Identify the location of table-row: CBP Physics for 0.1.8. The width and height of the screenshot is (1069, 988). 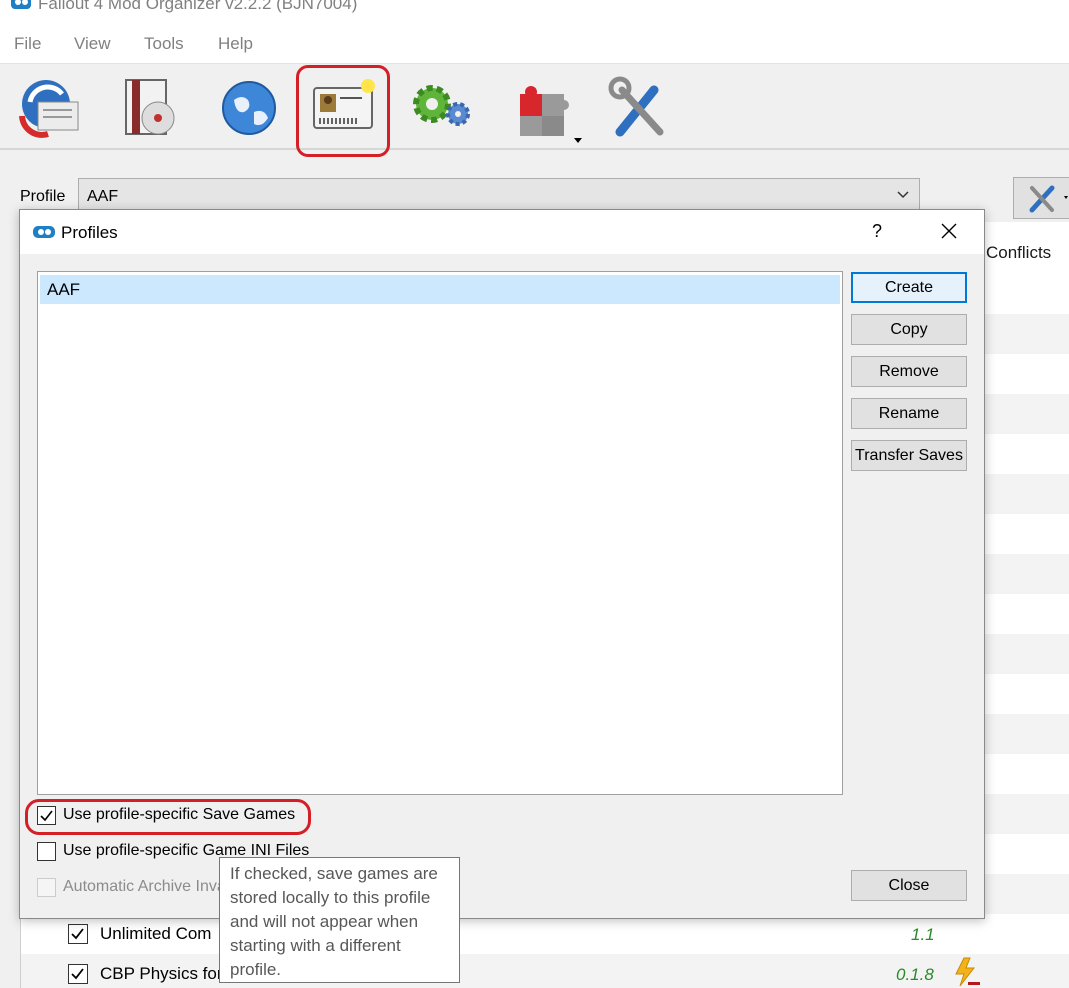
(544, 971).